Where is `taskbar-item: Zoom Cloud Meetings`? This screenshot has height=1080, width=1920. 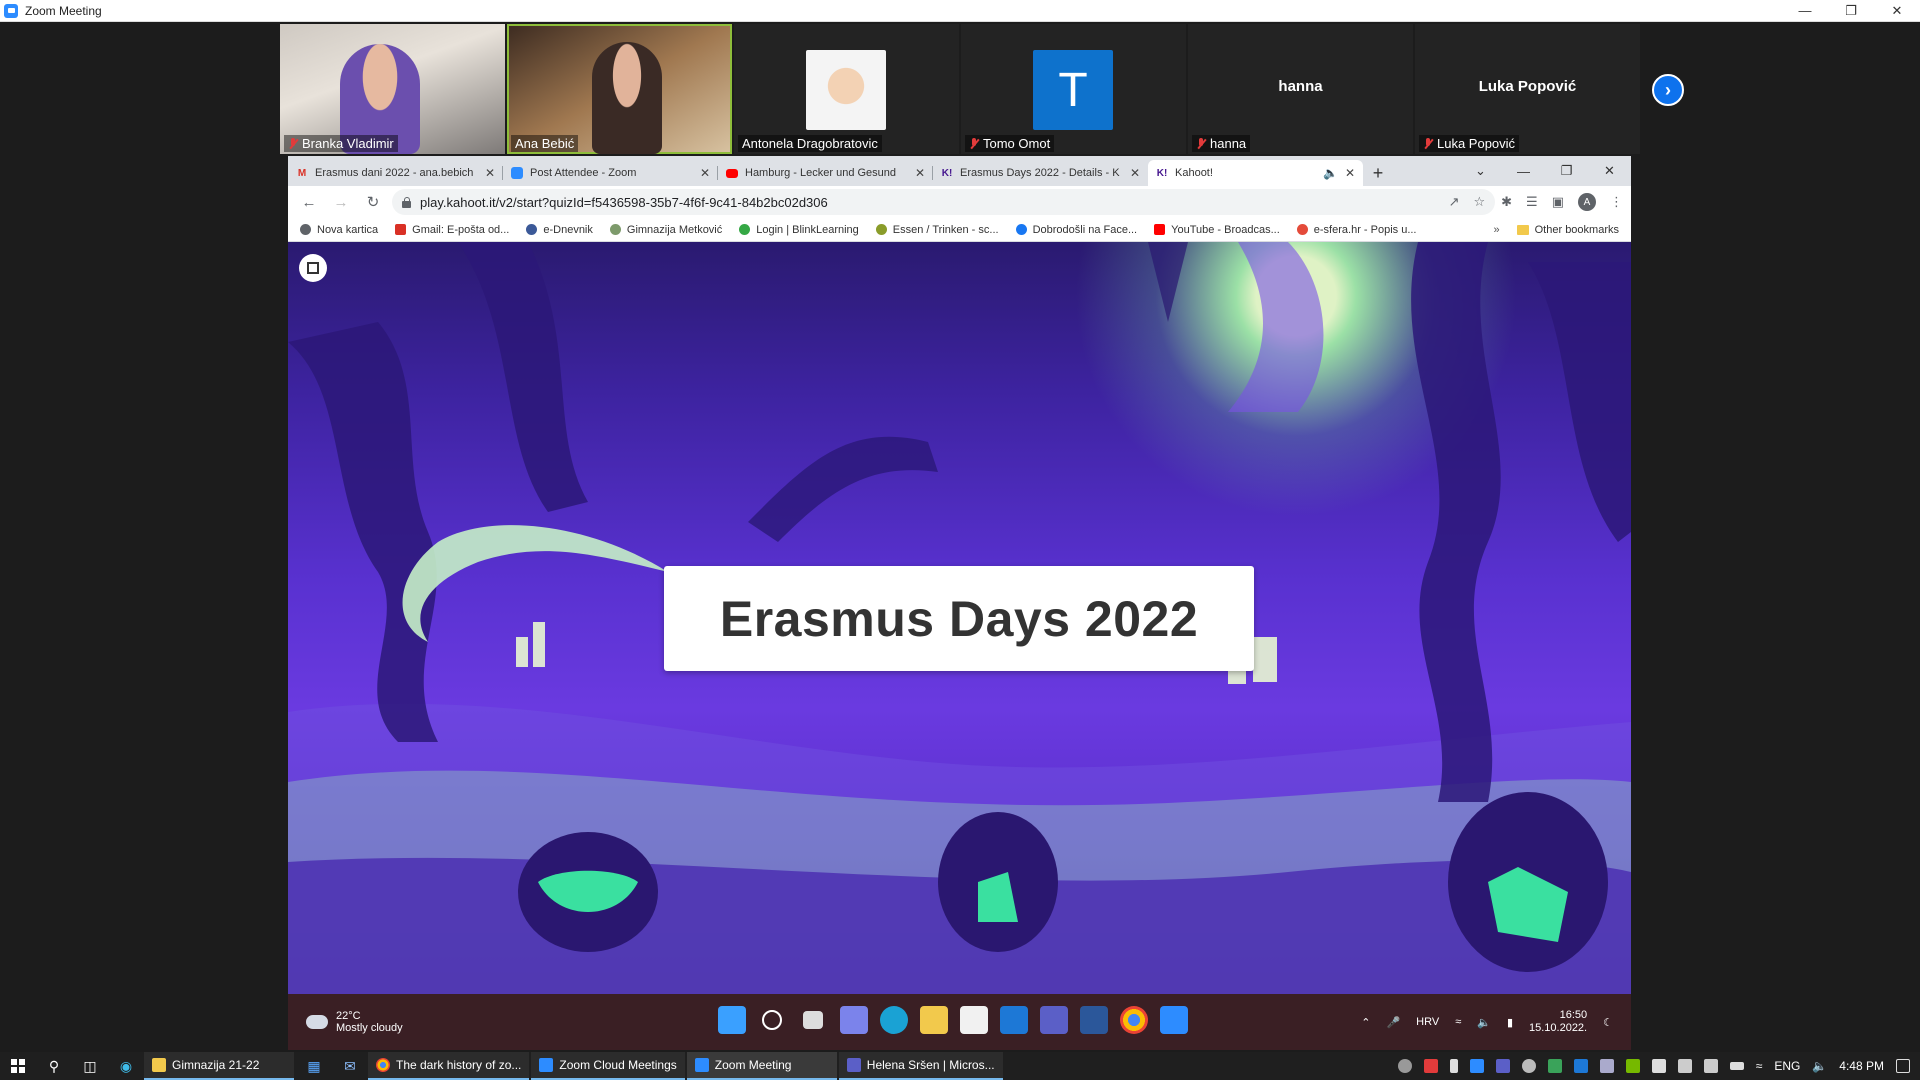
taskbar-item: Zoom Cloud Meetings is located at coordinates (608, 1066).